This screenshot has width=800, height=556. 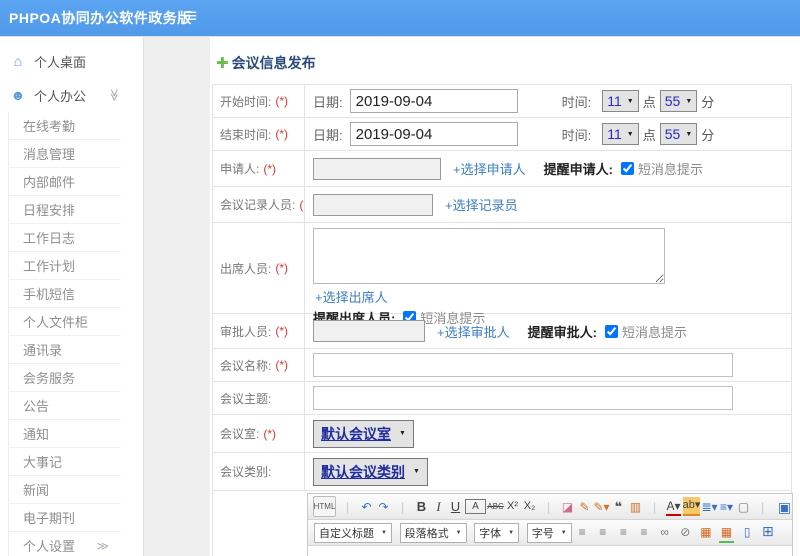 What do you see at coordinates (64, 518) in the screenshot?
I see `sidebar-item-e-journal: 电子期刊 ≫` at bounding box center [64, 518].